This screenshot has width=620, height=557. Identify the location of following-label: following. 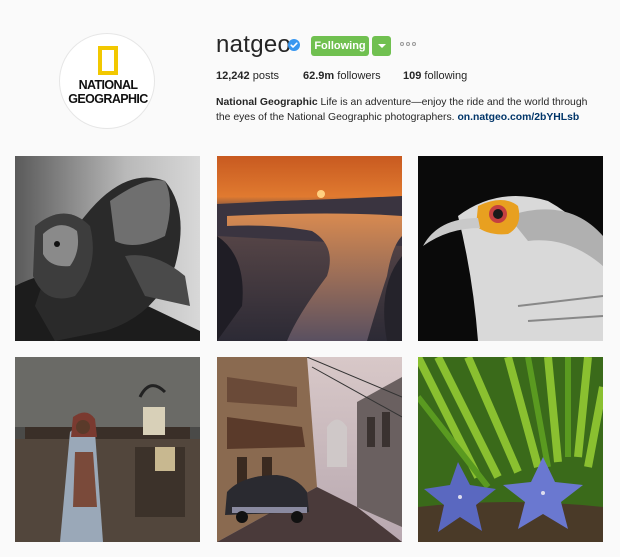
(446, 76).